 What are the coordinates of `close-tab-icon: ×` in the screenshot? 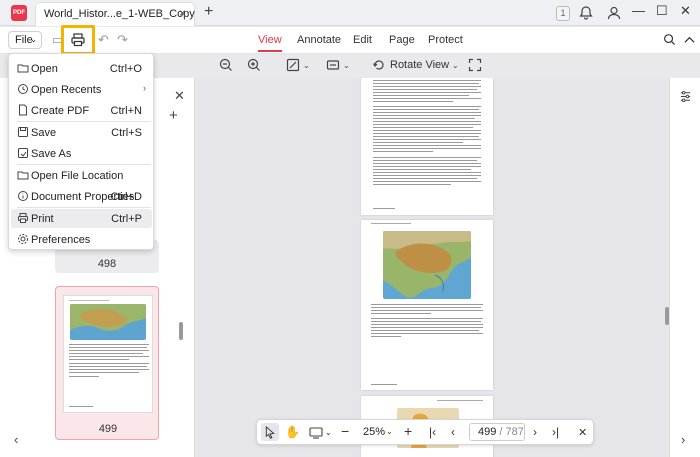 It's located at (182, 13).